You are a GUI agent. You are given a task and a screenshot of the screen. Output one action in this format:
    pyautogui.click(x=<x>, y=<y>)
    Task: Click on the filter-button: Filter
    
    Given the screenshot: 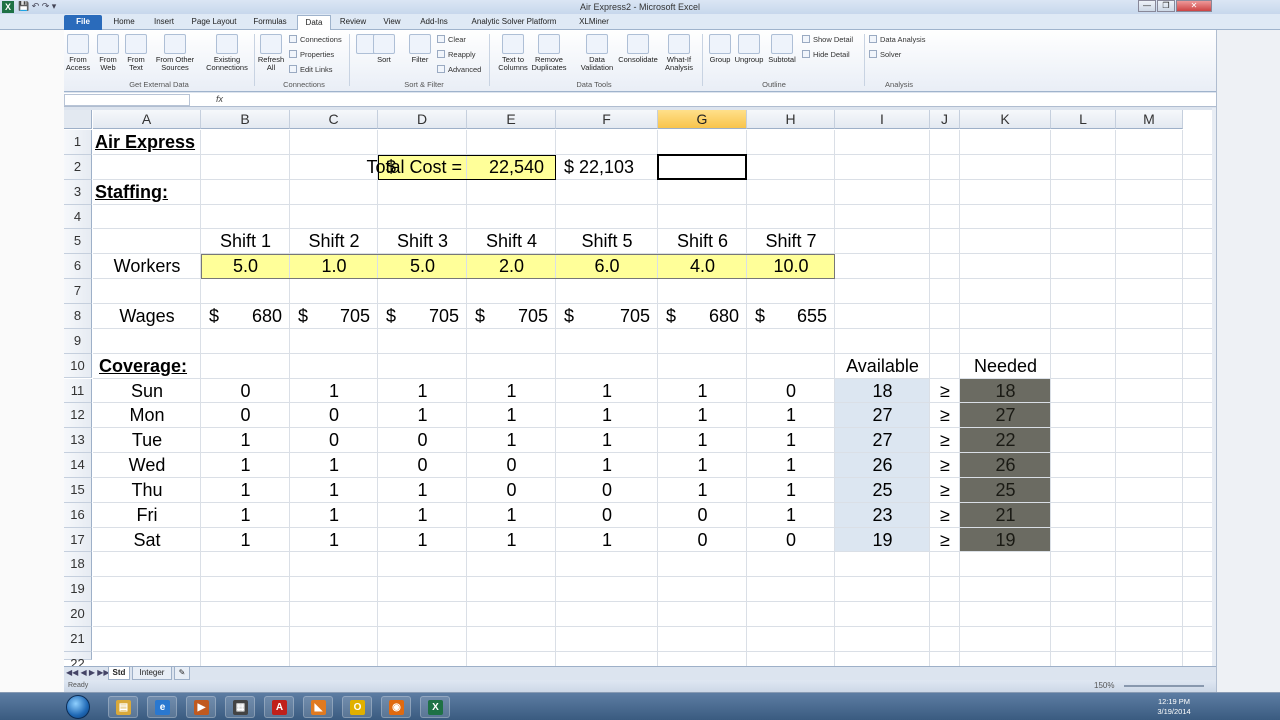 What is the action you would take?
    pyautogui.click(x=420, y=49)
    